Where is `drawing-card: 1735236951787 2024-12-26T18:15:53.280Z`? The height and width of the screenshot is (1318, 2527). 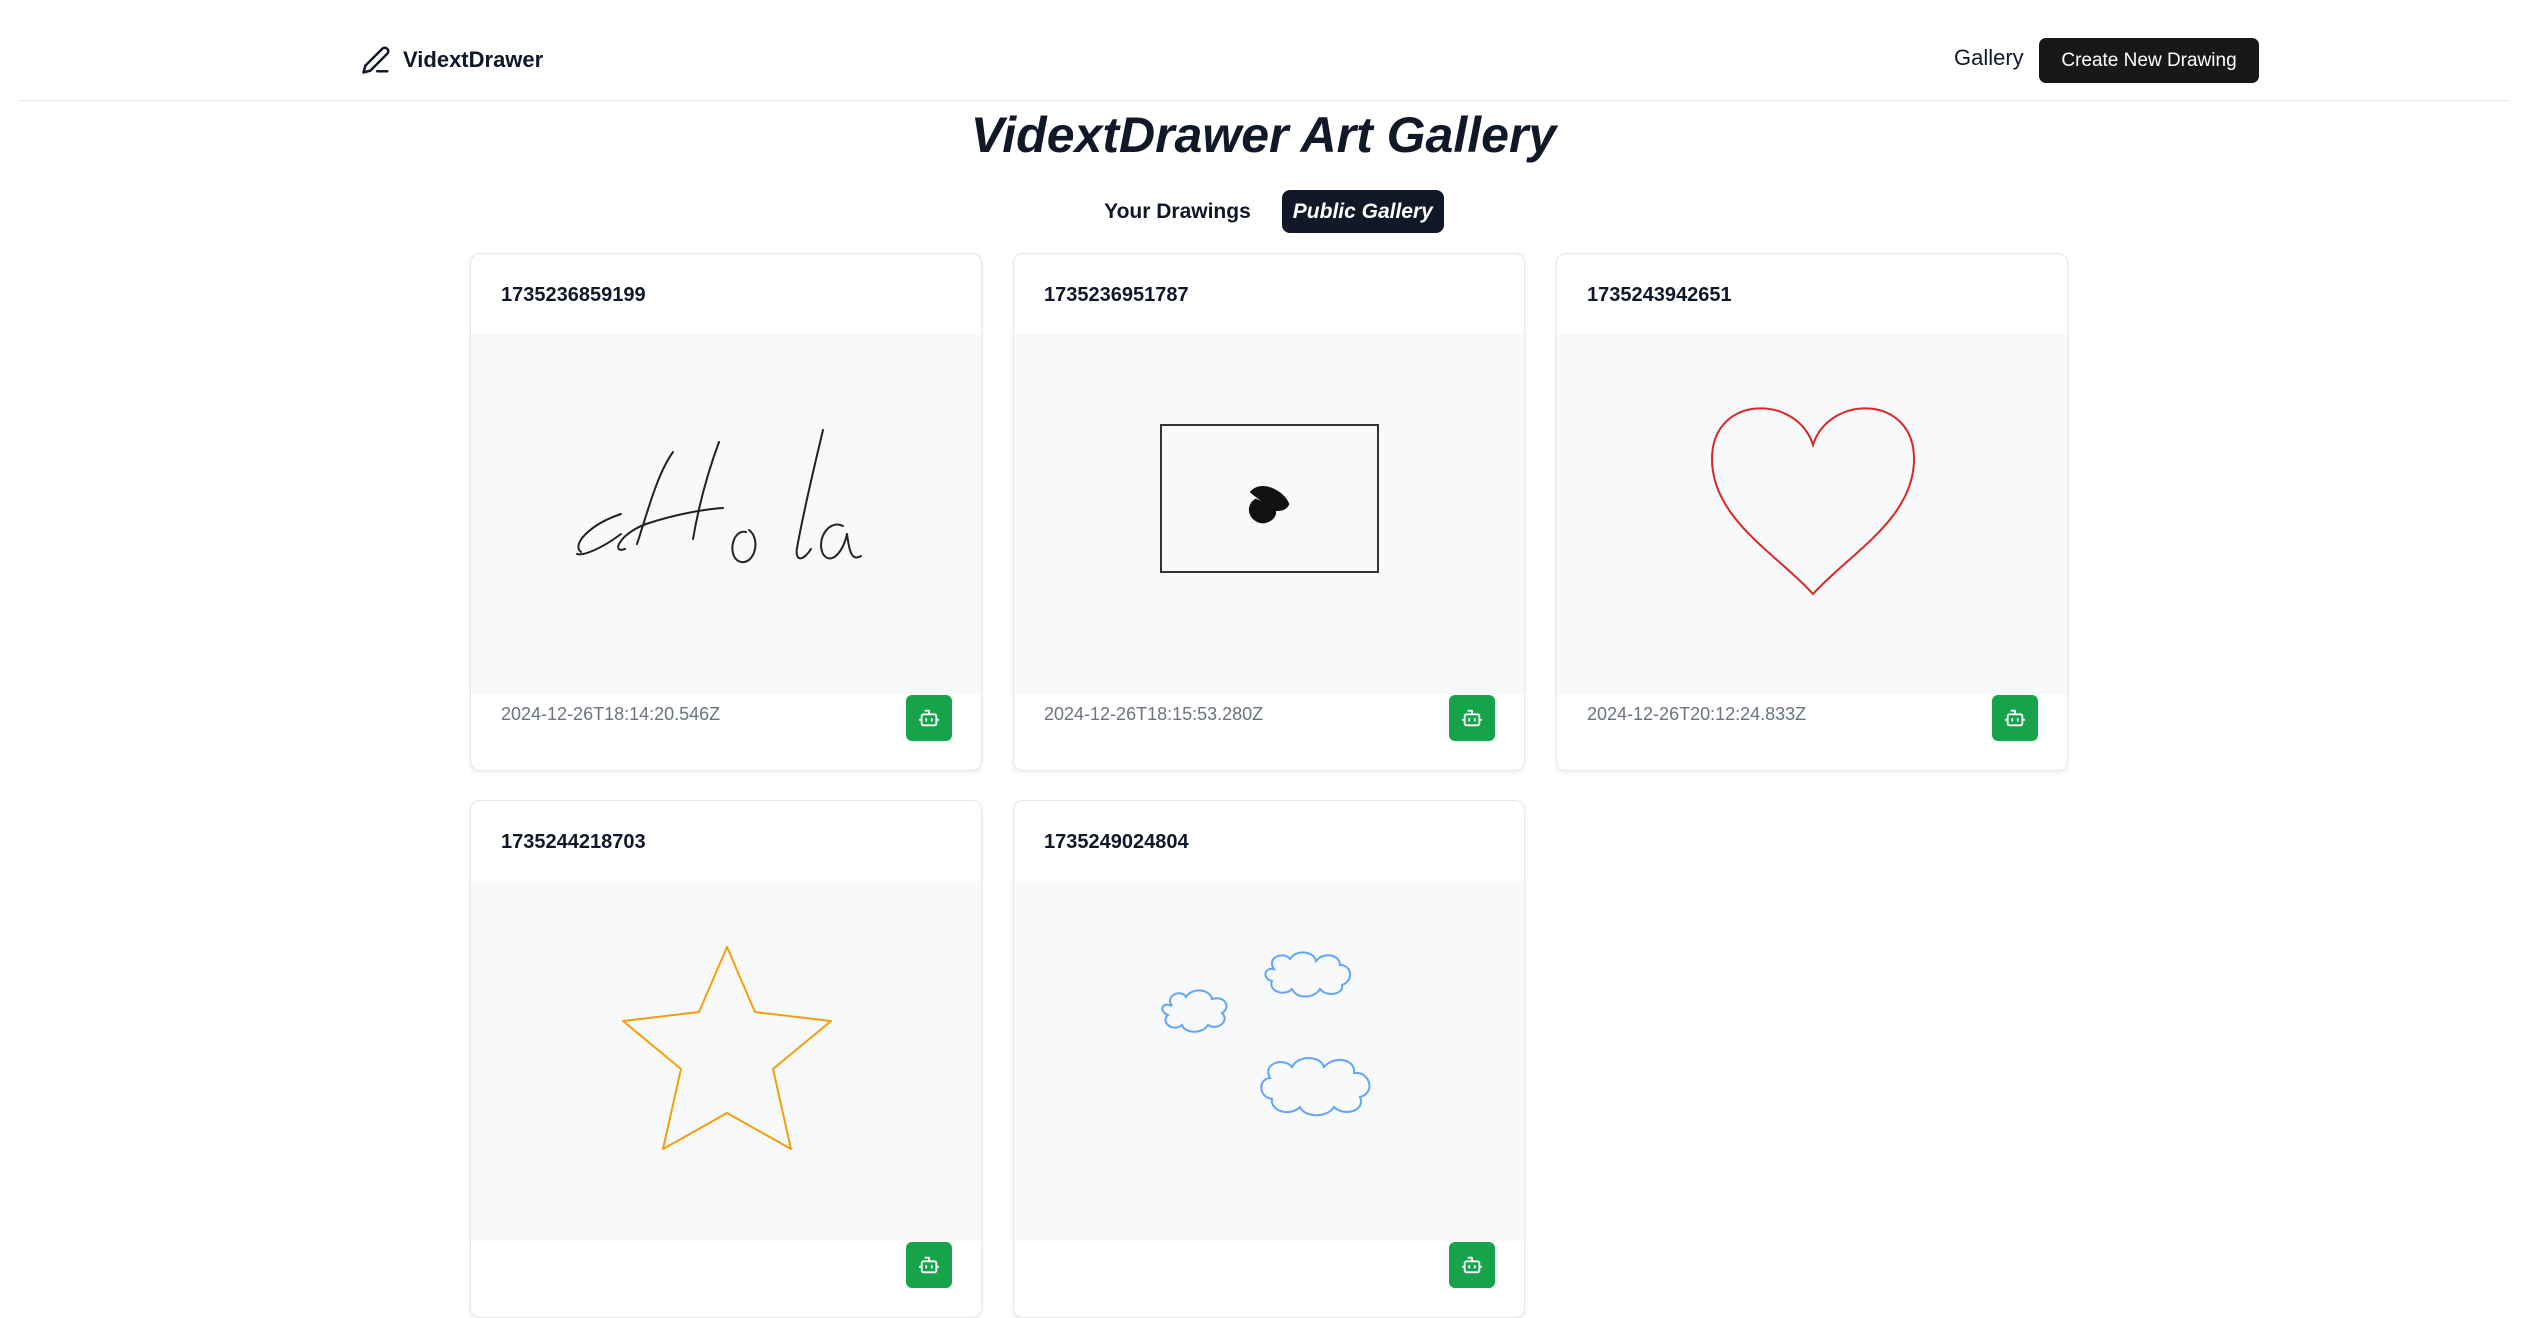 drawing-card: 1735236951787 2024-12-26T18:15:53.280Z is located at coordinates (1269, 512).